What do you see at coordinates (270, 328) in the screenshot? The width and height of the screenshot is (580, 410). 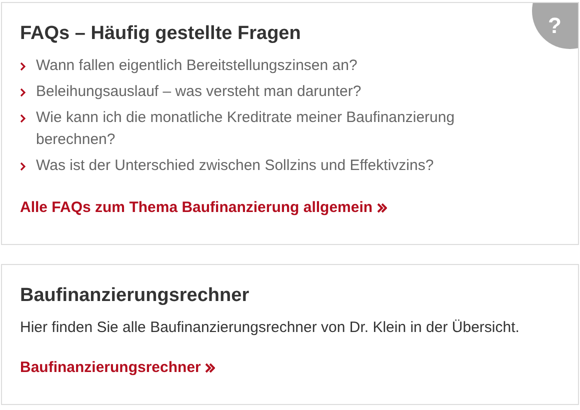 I see `calculator-description: Hier finden Sie alle Baufinanzierungsrechner von Dr. Klein in der Übersicht.` at bounding box center [270, 328].